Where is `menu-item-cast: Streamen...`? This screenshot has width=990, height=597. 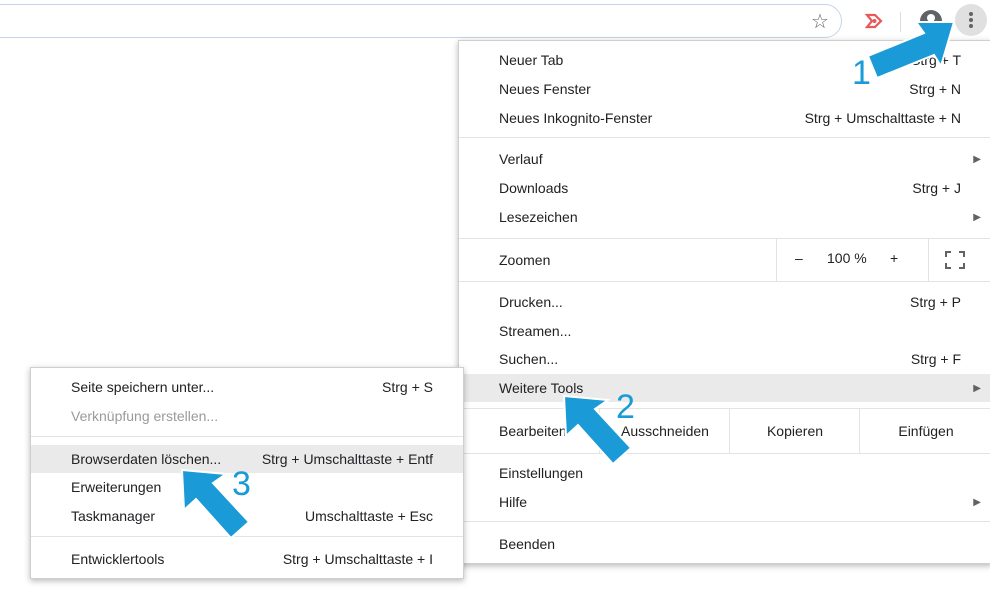
menu-item-cast: Streamen... is located at coordinates (724, 331).